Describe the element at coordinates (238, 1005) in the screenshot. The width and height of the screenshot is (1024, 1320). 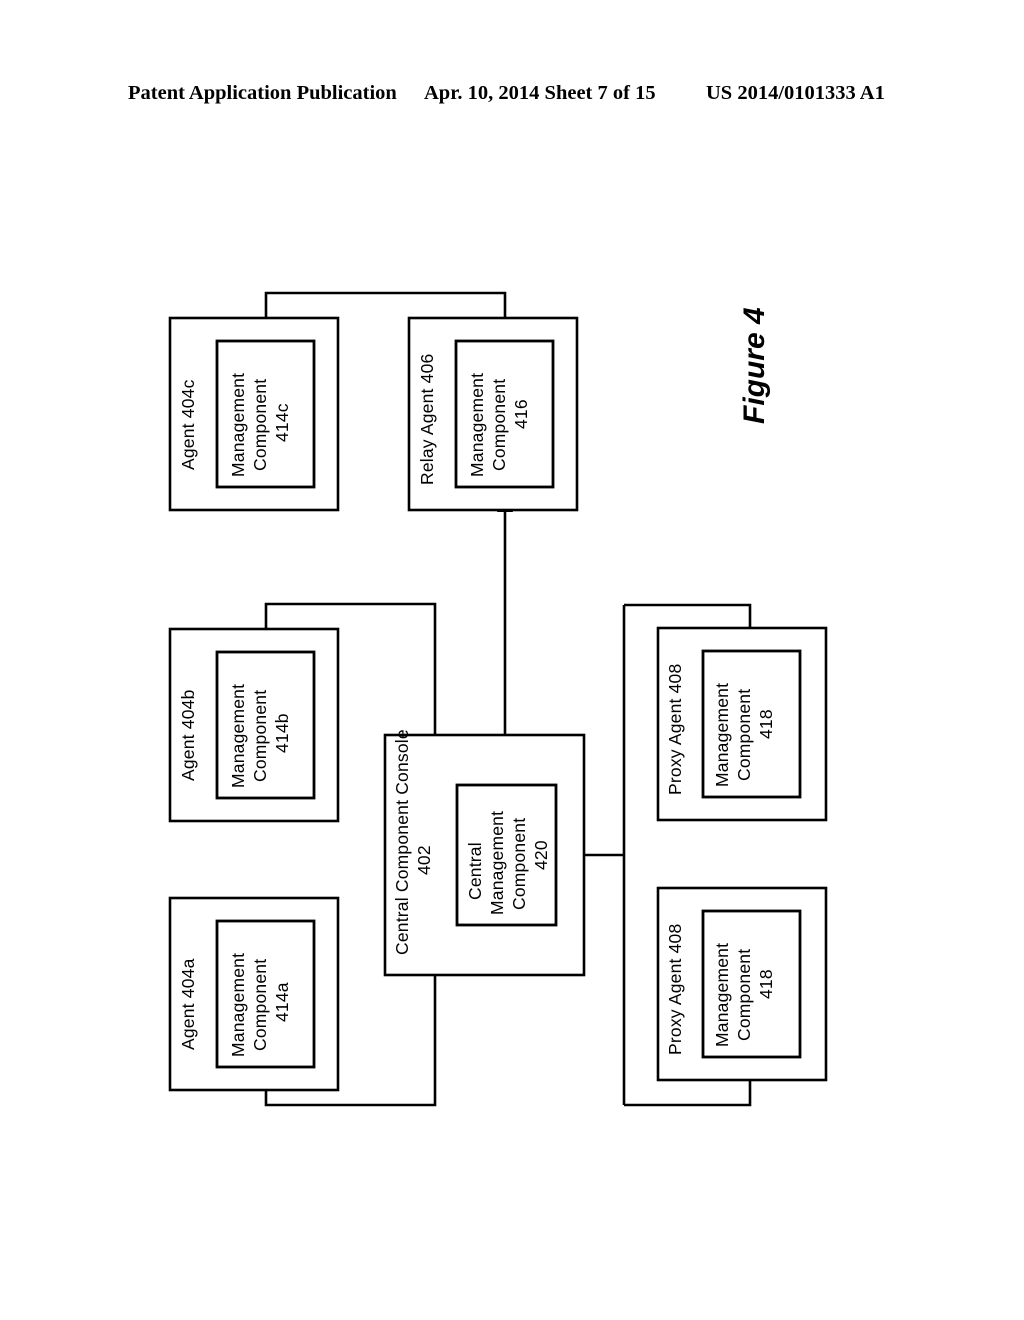
I see `management-component-414a-label-line1: Management` at that location.